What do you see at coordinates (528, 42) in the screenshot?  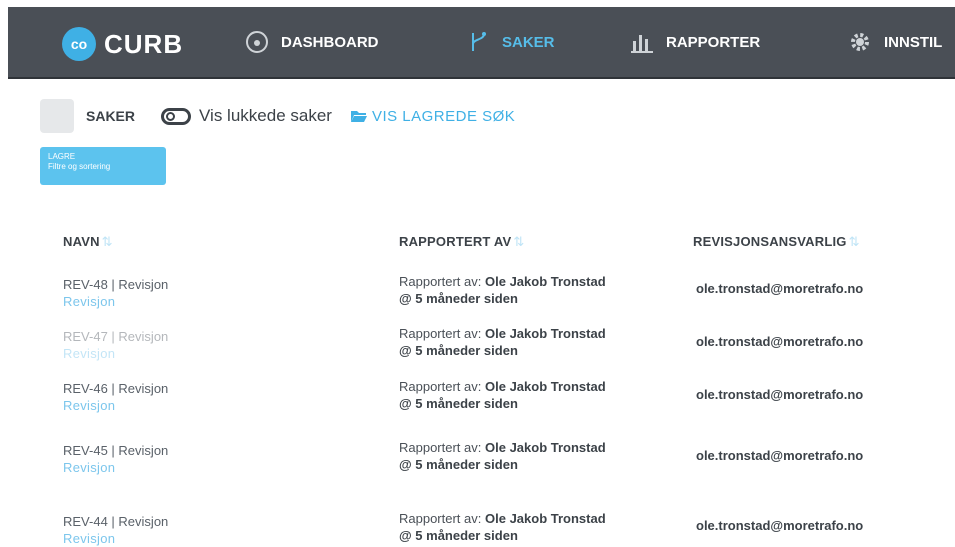 I see `nav-saker-label: SAKER` at bounding box center [528, 42].